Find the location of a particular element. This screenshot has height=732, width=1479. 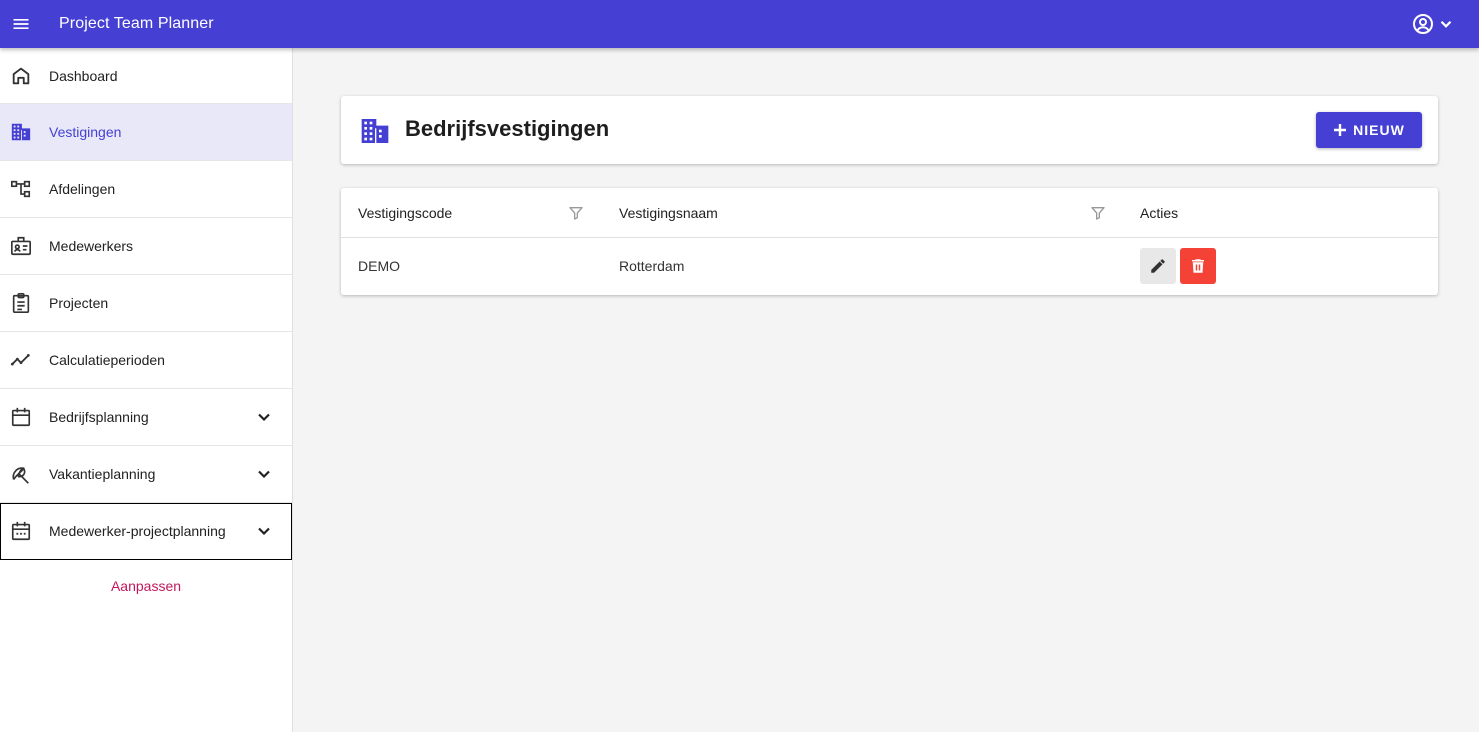

column-header-vestigingsnaam: Vestigingsnaam is located at coordinates (668, 213).